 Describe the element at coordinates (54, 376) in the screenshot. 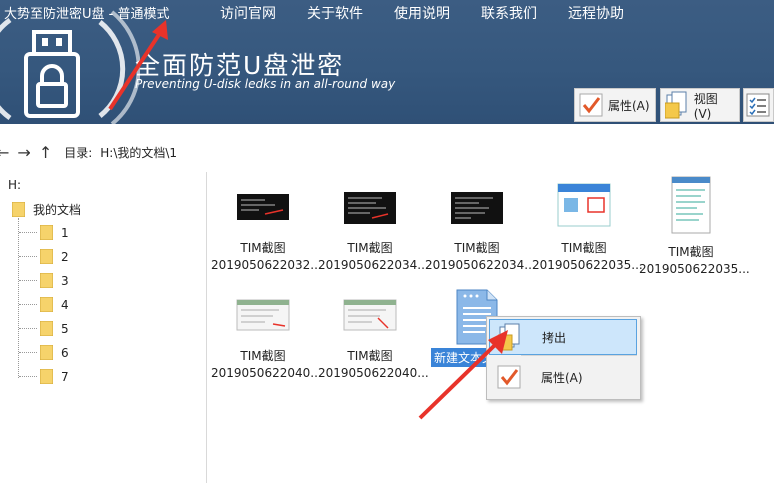

I see `tree-folder-7: 7` at that location.